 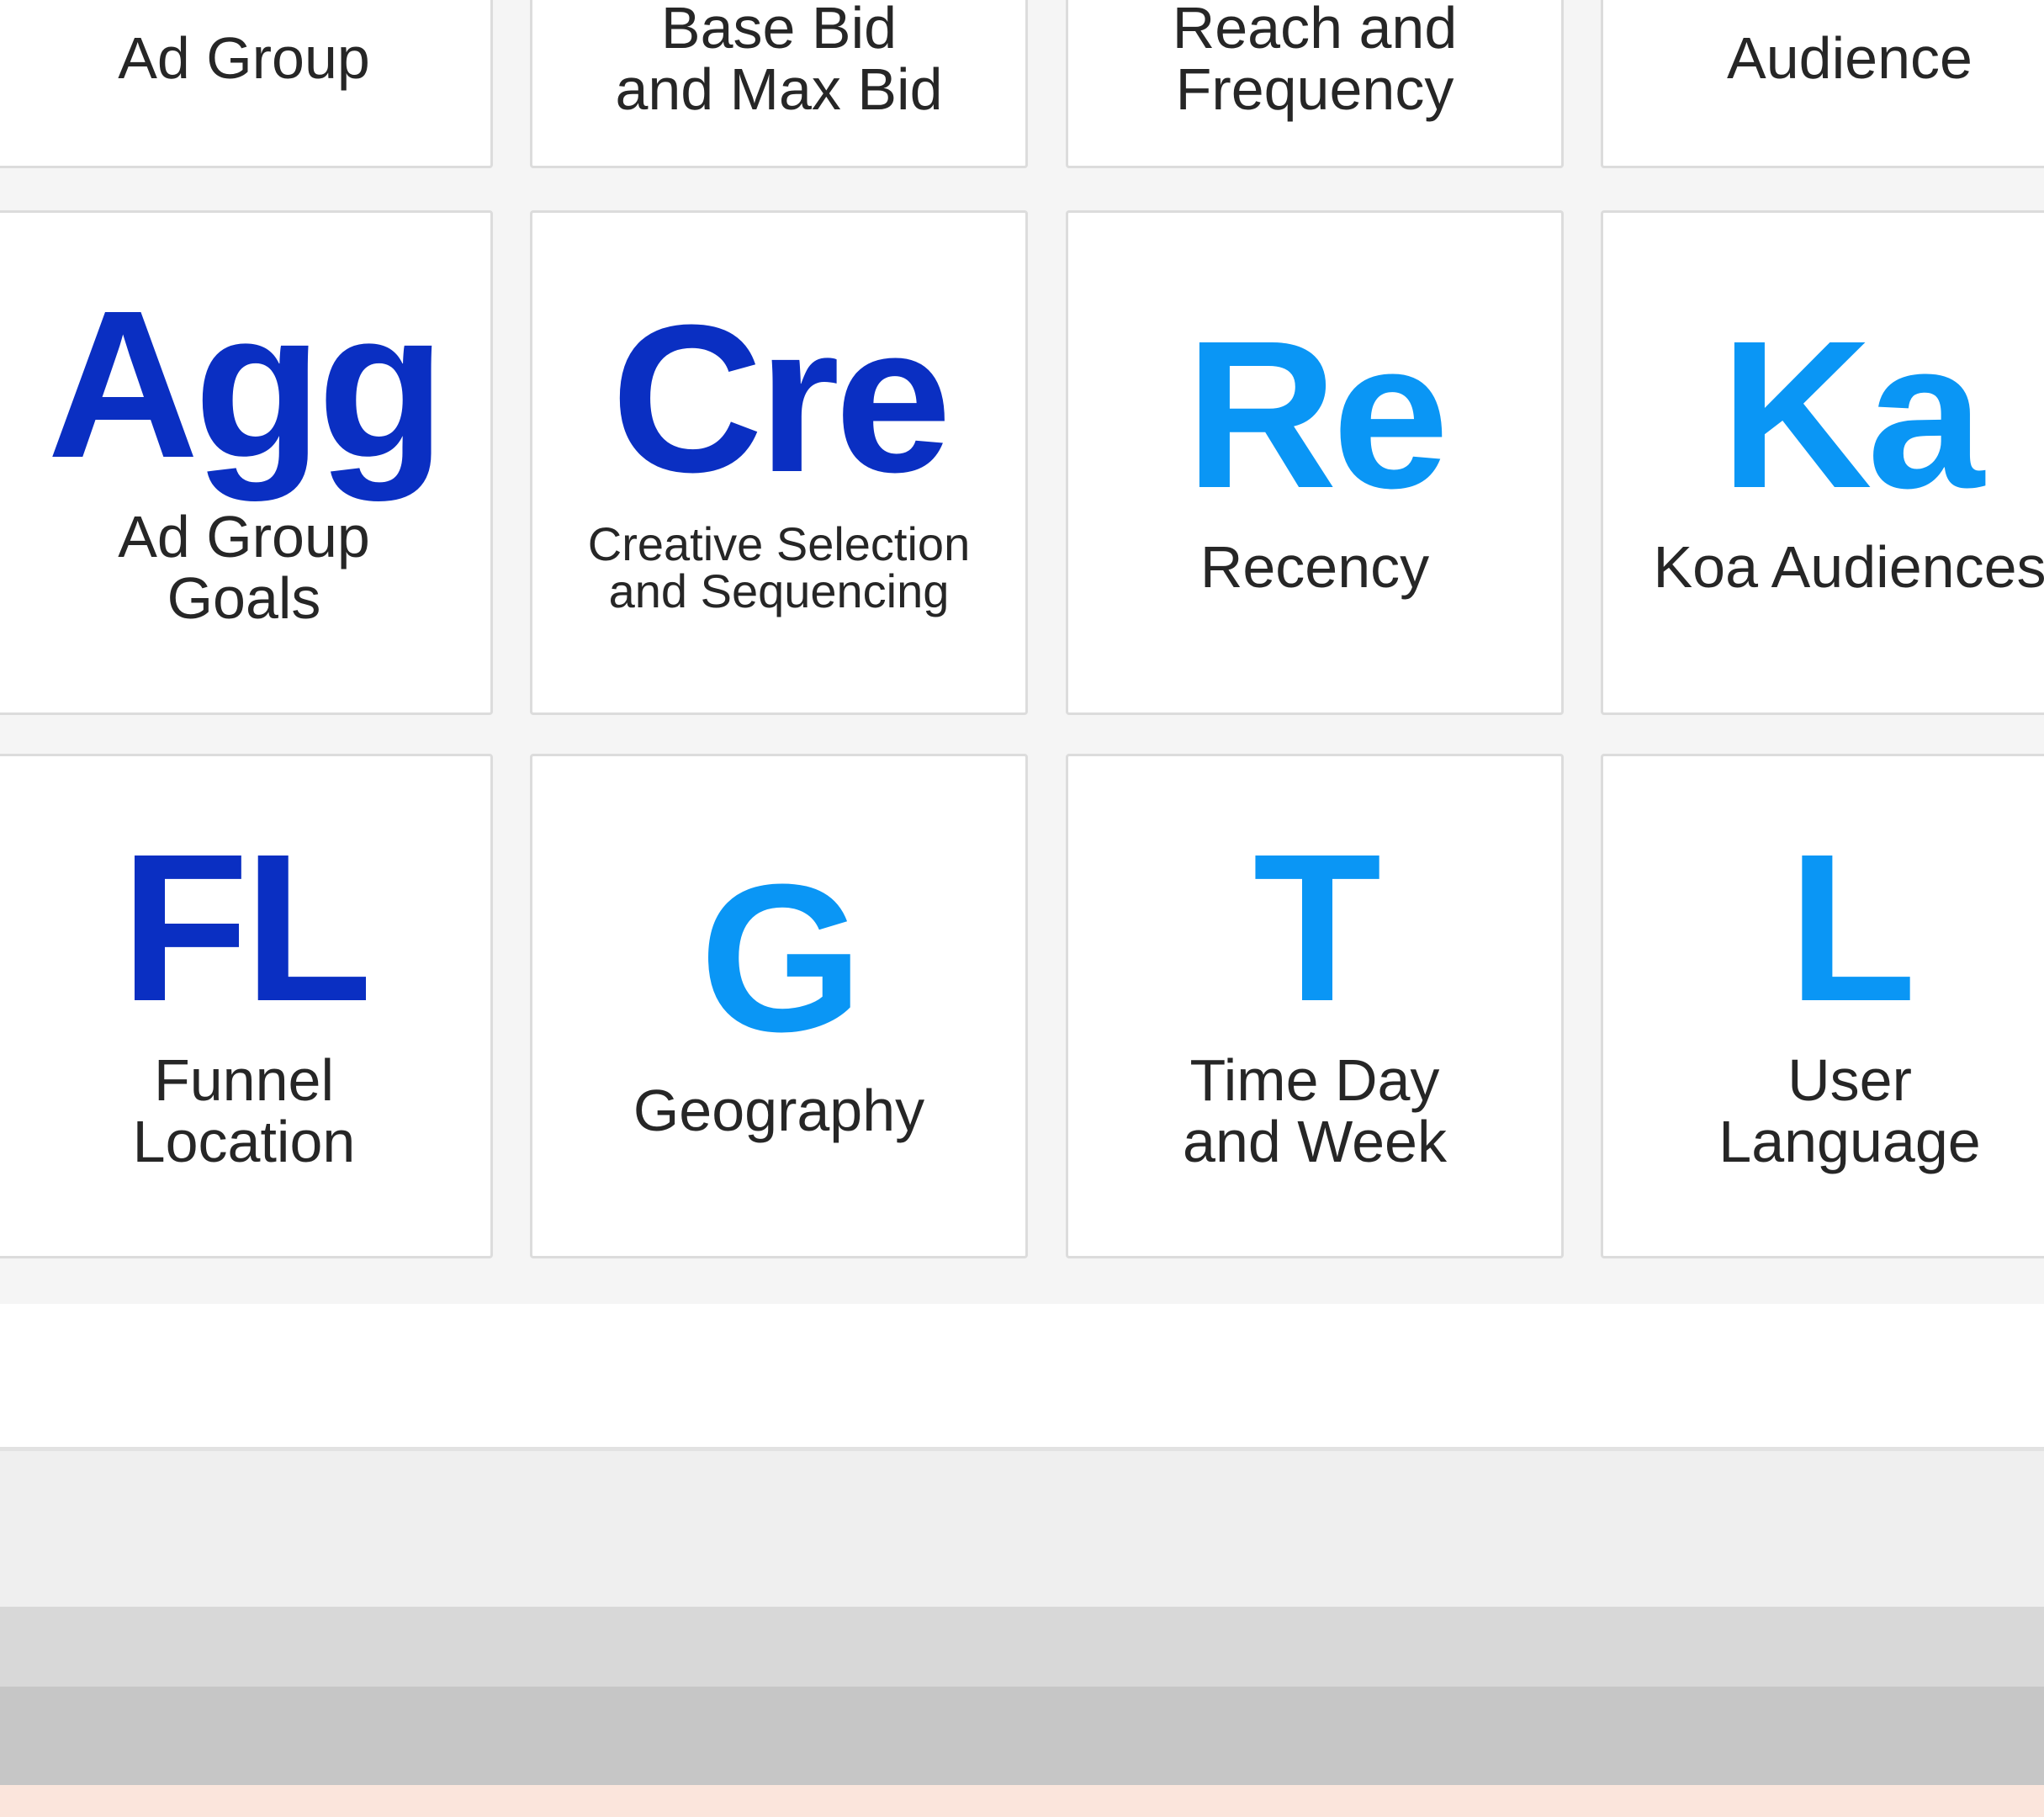 I want to click on tile-name: User Language, so click(x=1849, y=1110).